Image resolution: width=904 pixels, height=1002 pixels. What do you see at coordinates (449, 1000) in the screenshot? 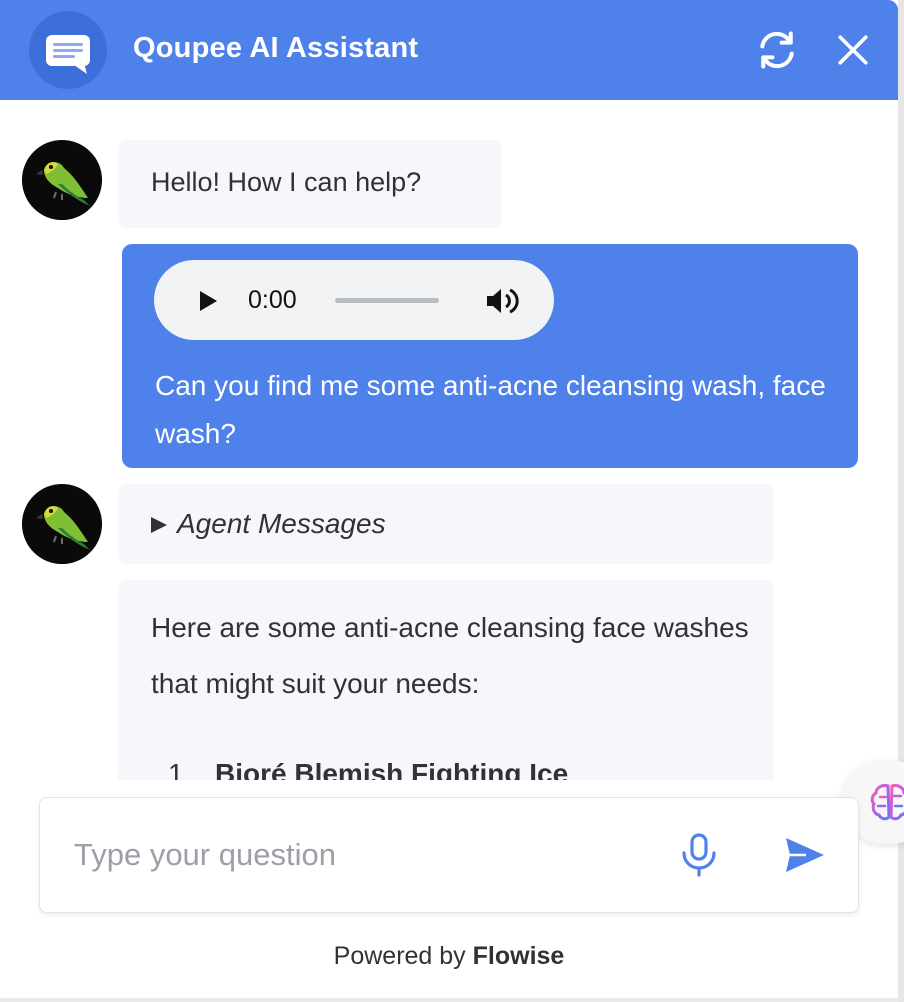
I see `bottom-divider` at bounding box center [449, 1000].